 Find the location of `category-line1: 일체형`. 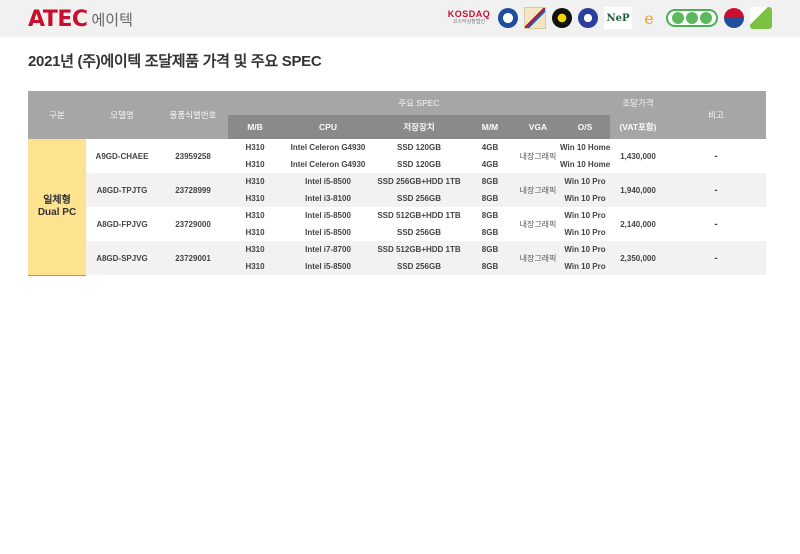

category-line1: 일체형 is located at coordinates (57, 200).